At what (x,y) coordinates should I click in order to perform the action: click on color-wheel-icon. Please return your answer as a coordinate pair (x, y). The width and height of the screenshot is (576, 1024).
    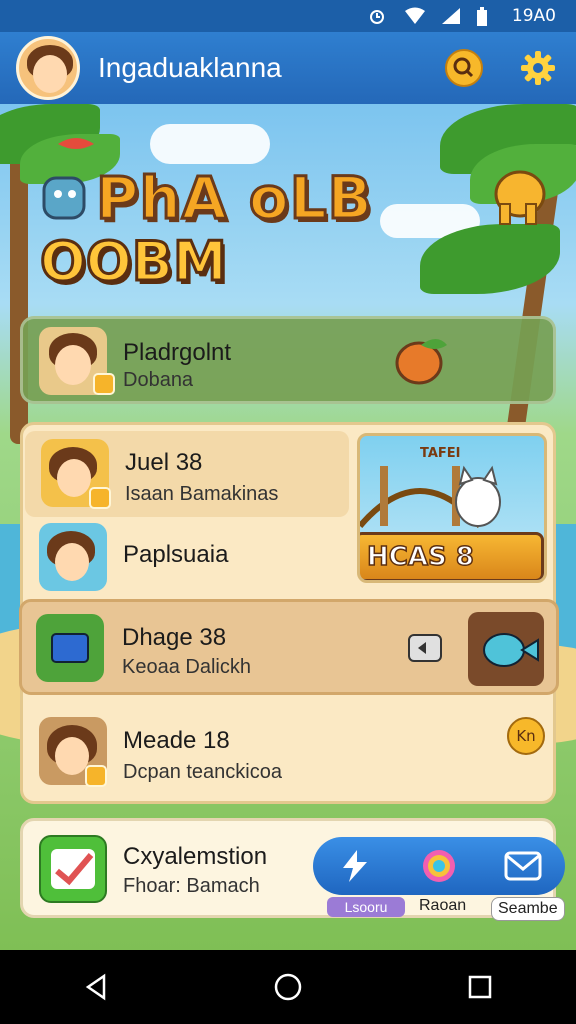
    Looking at the image, I should click on (439, 866).